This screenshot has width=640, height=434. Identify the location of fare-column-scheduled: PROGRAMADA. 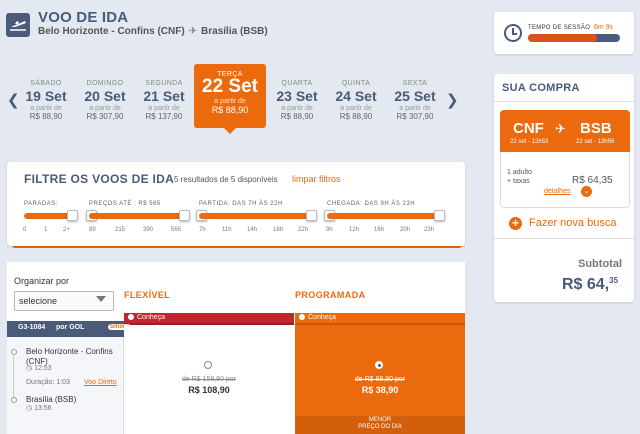
(330, 295).